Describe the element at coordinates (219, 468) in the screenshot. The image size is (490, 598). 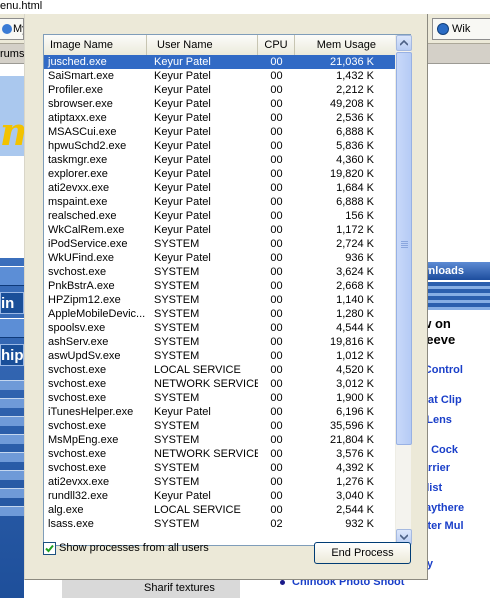
I see `process-row: svchost.exe SYSTEM 00 4,392 K` at that location.